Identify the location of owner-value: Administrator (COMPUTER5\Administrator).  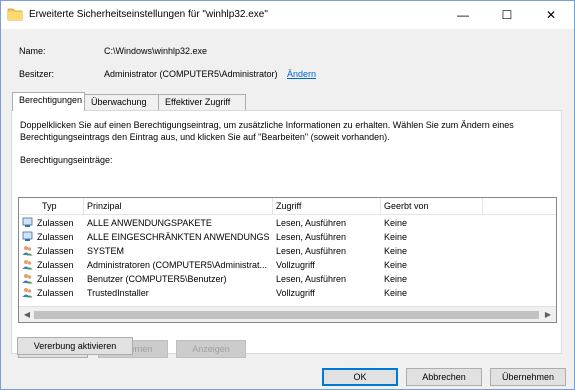
(191, 74).